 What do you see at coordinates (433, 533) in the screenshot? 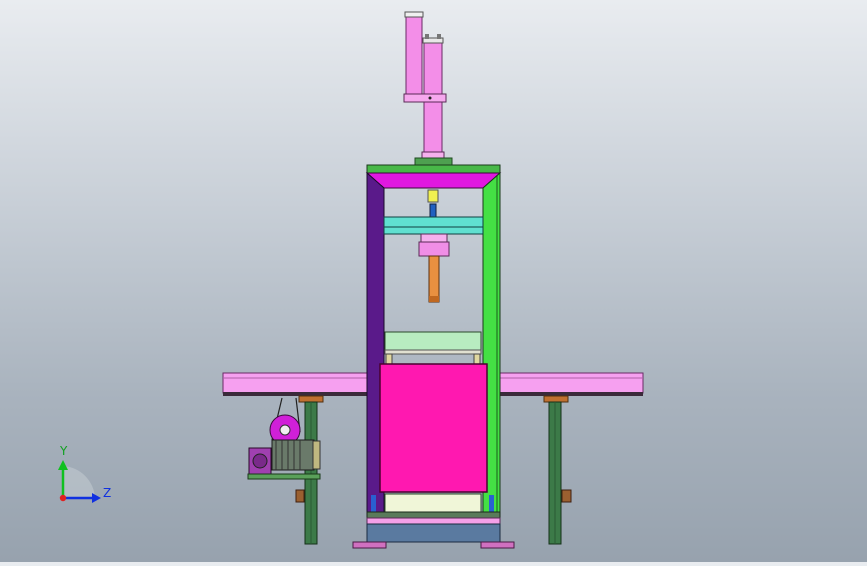
I see `machine-base` at bounding box center [433, 533].